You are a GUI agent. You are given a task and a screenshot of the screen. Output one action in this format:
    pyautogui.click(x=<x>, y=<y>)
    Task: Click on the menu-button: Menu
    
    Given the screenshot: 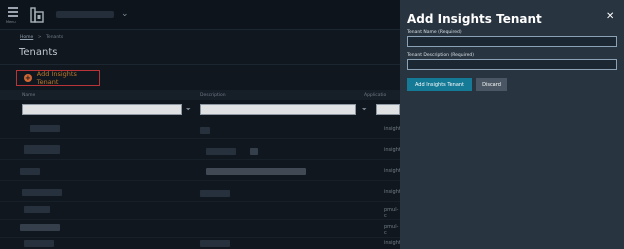 What is the action you would take?
    pyautogui.click(x=14, y=15)
    